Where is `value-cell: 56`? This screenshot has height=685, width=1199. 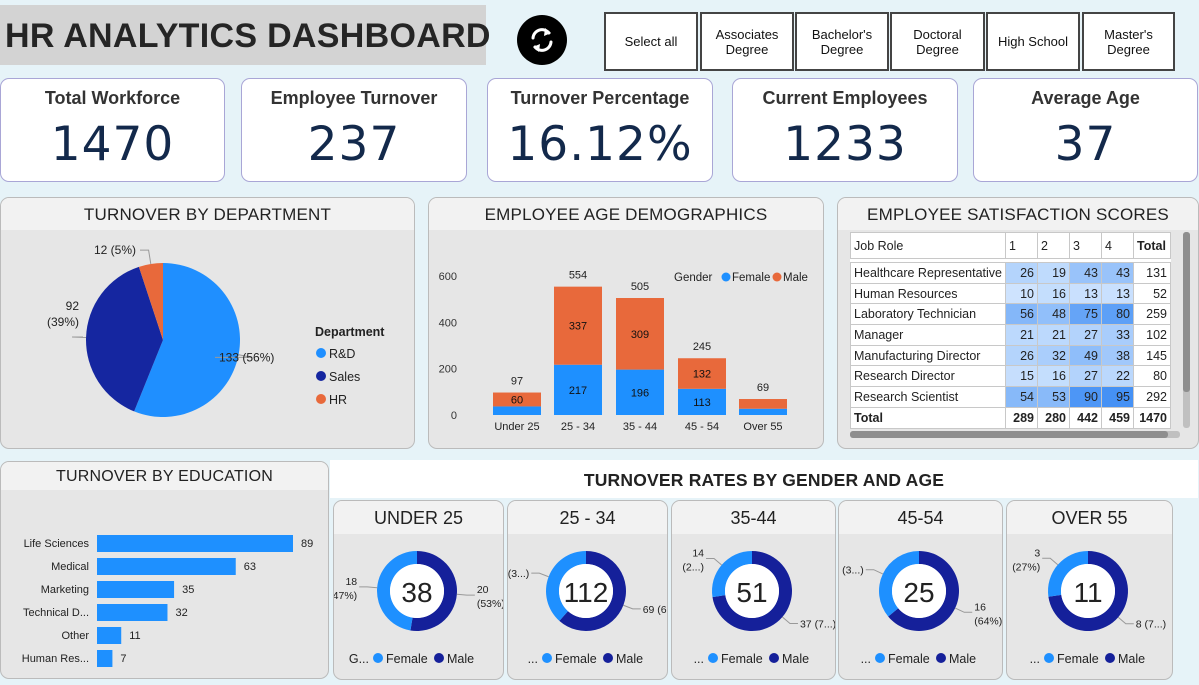
value-cell: 56 is located at coordinates (1021, 314).